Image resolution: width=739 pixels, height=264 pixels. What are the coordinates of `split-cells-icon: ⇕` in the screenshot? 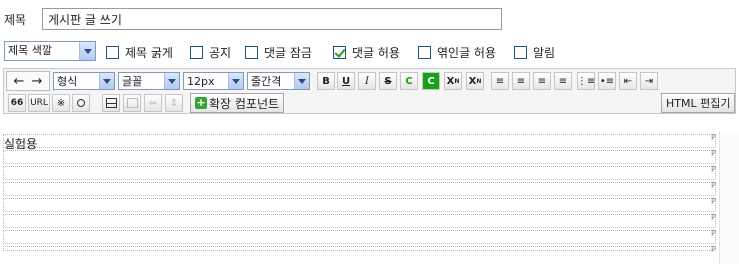 It's located at (174, 103).